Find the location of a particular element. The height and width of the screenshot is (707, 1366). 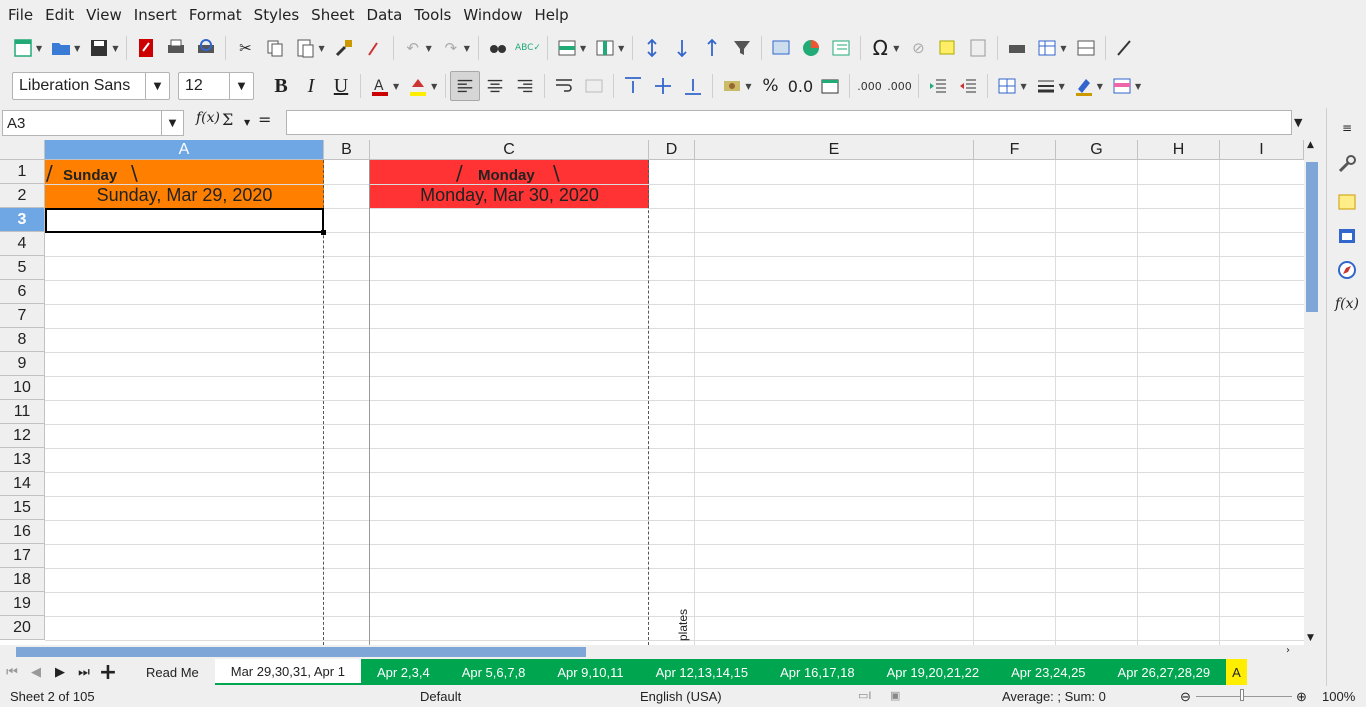

menu-sheet: Sheet is located at coordinates (332, 15).